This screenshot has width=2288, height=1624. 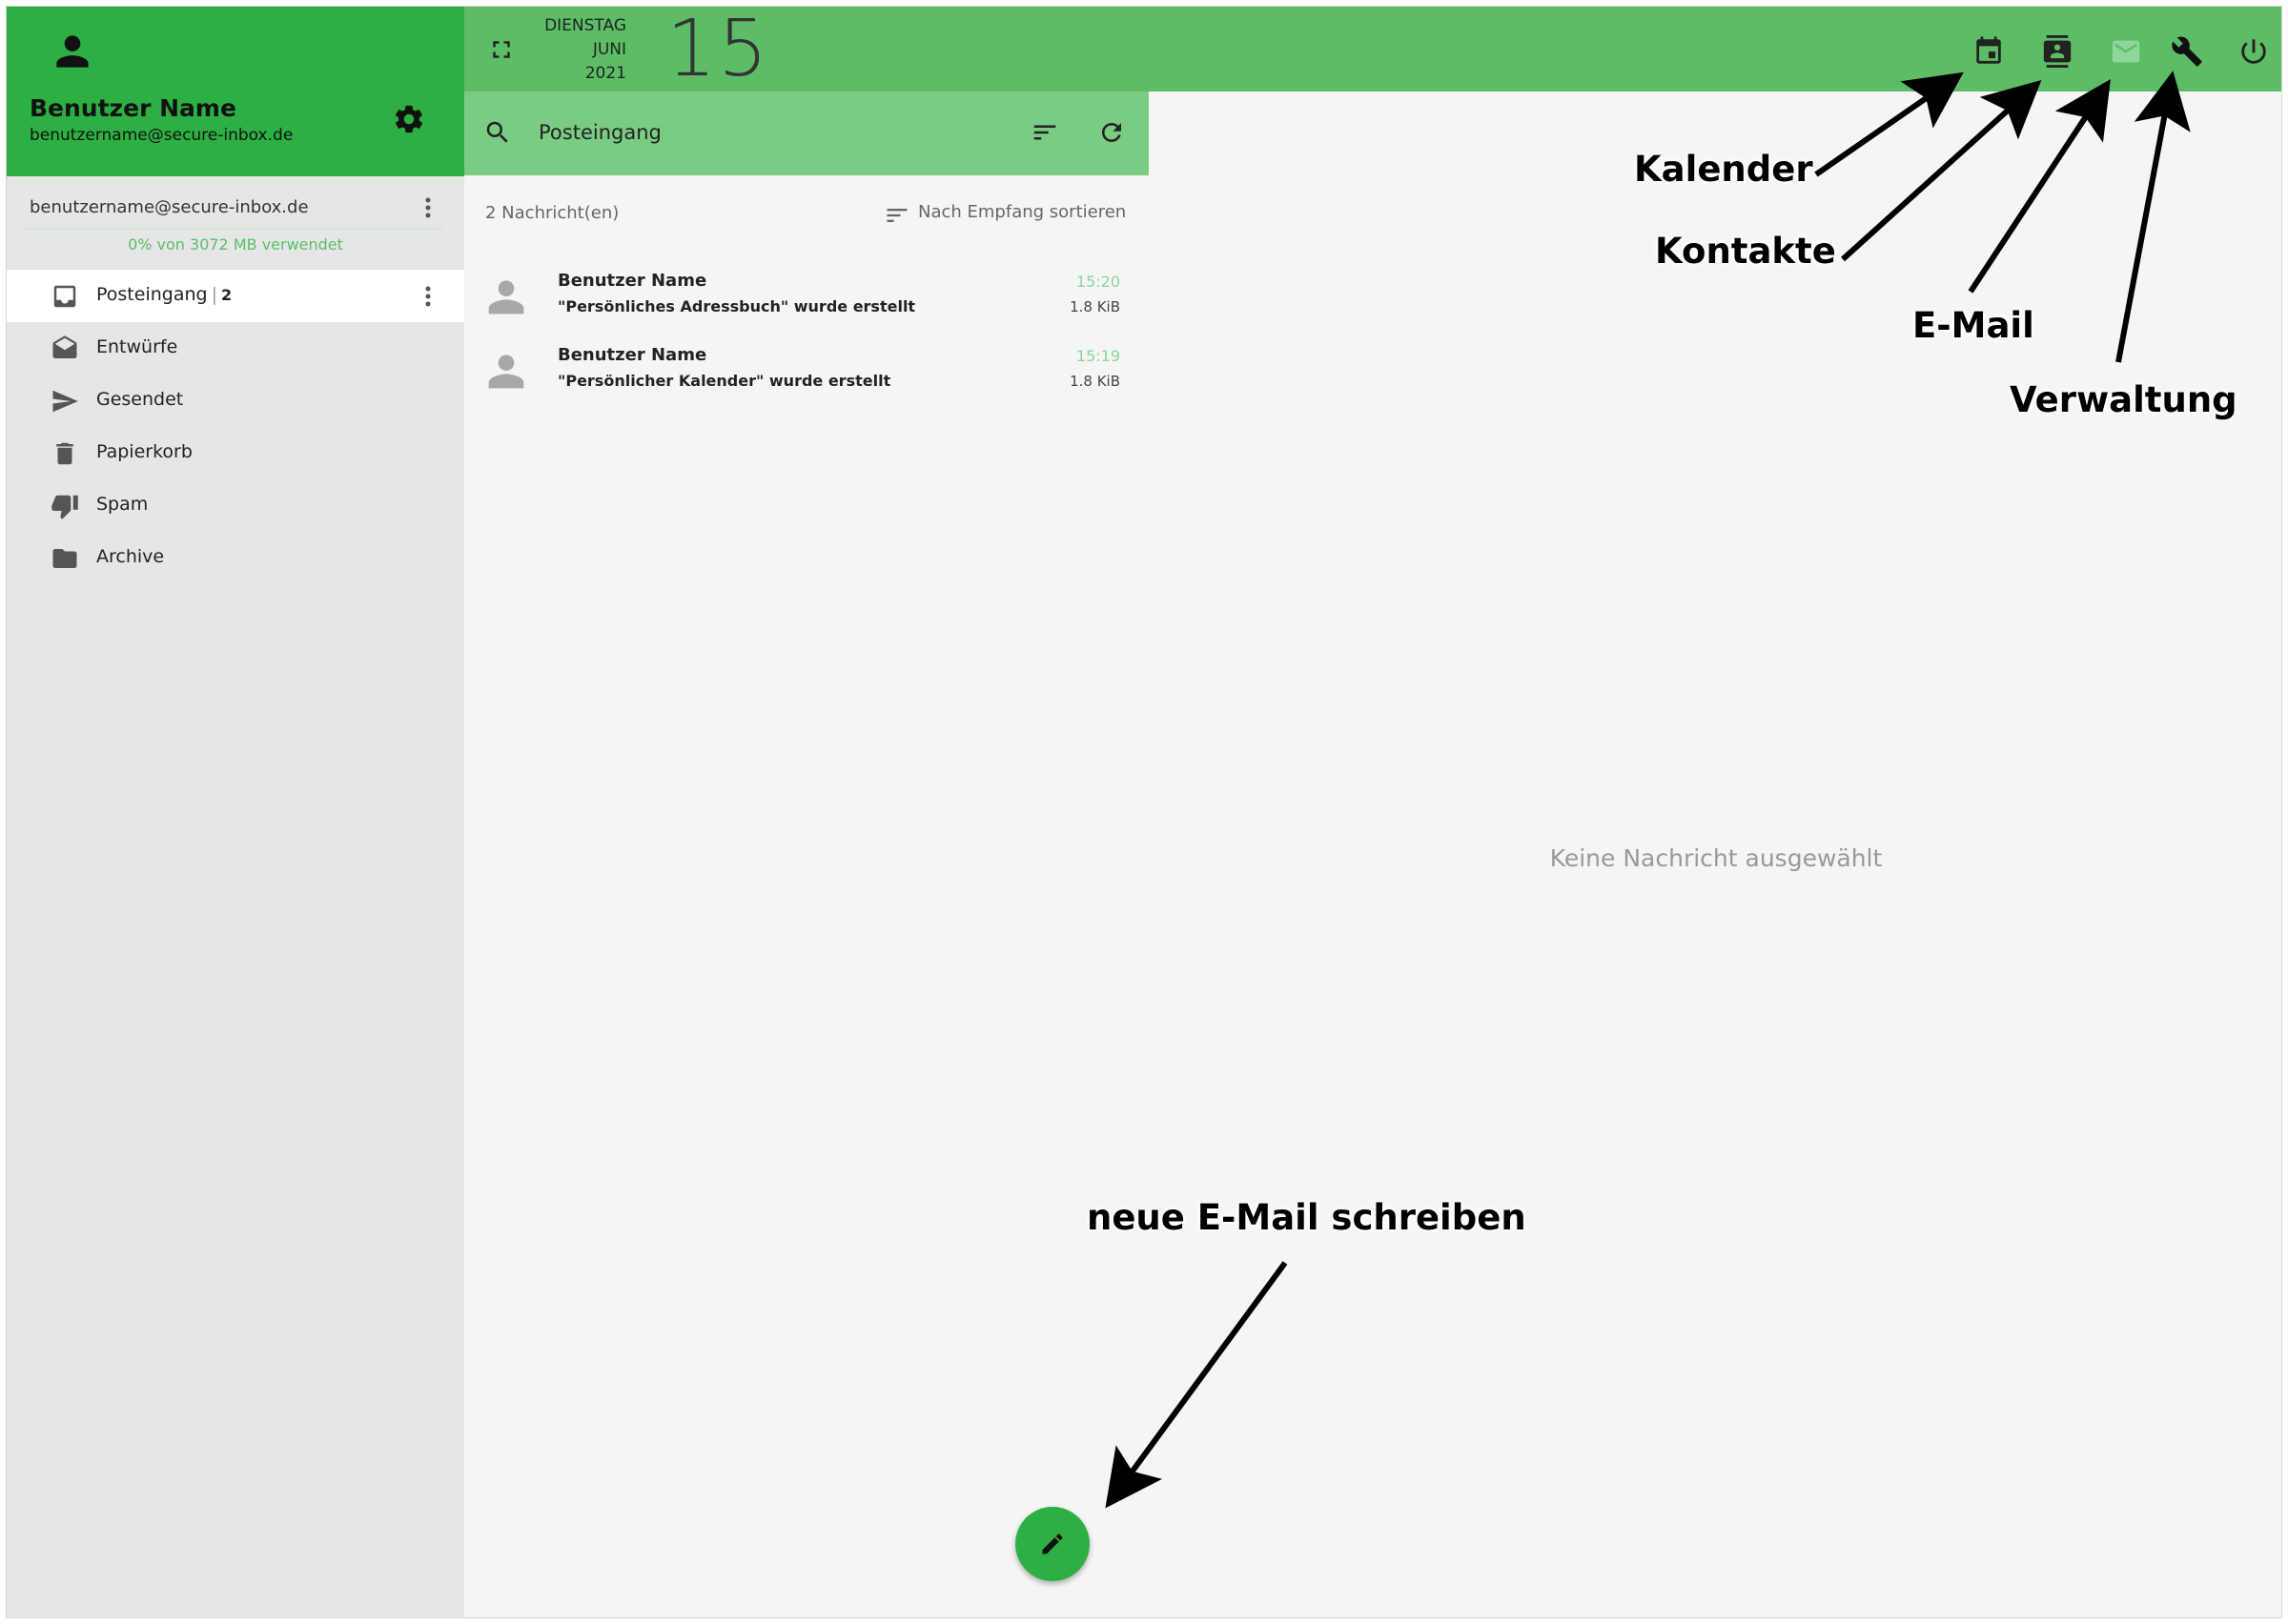 I want to click on refresh-icon, so click(x=1112, y=133).